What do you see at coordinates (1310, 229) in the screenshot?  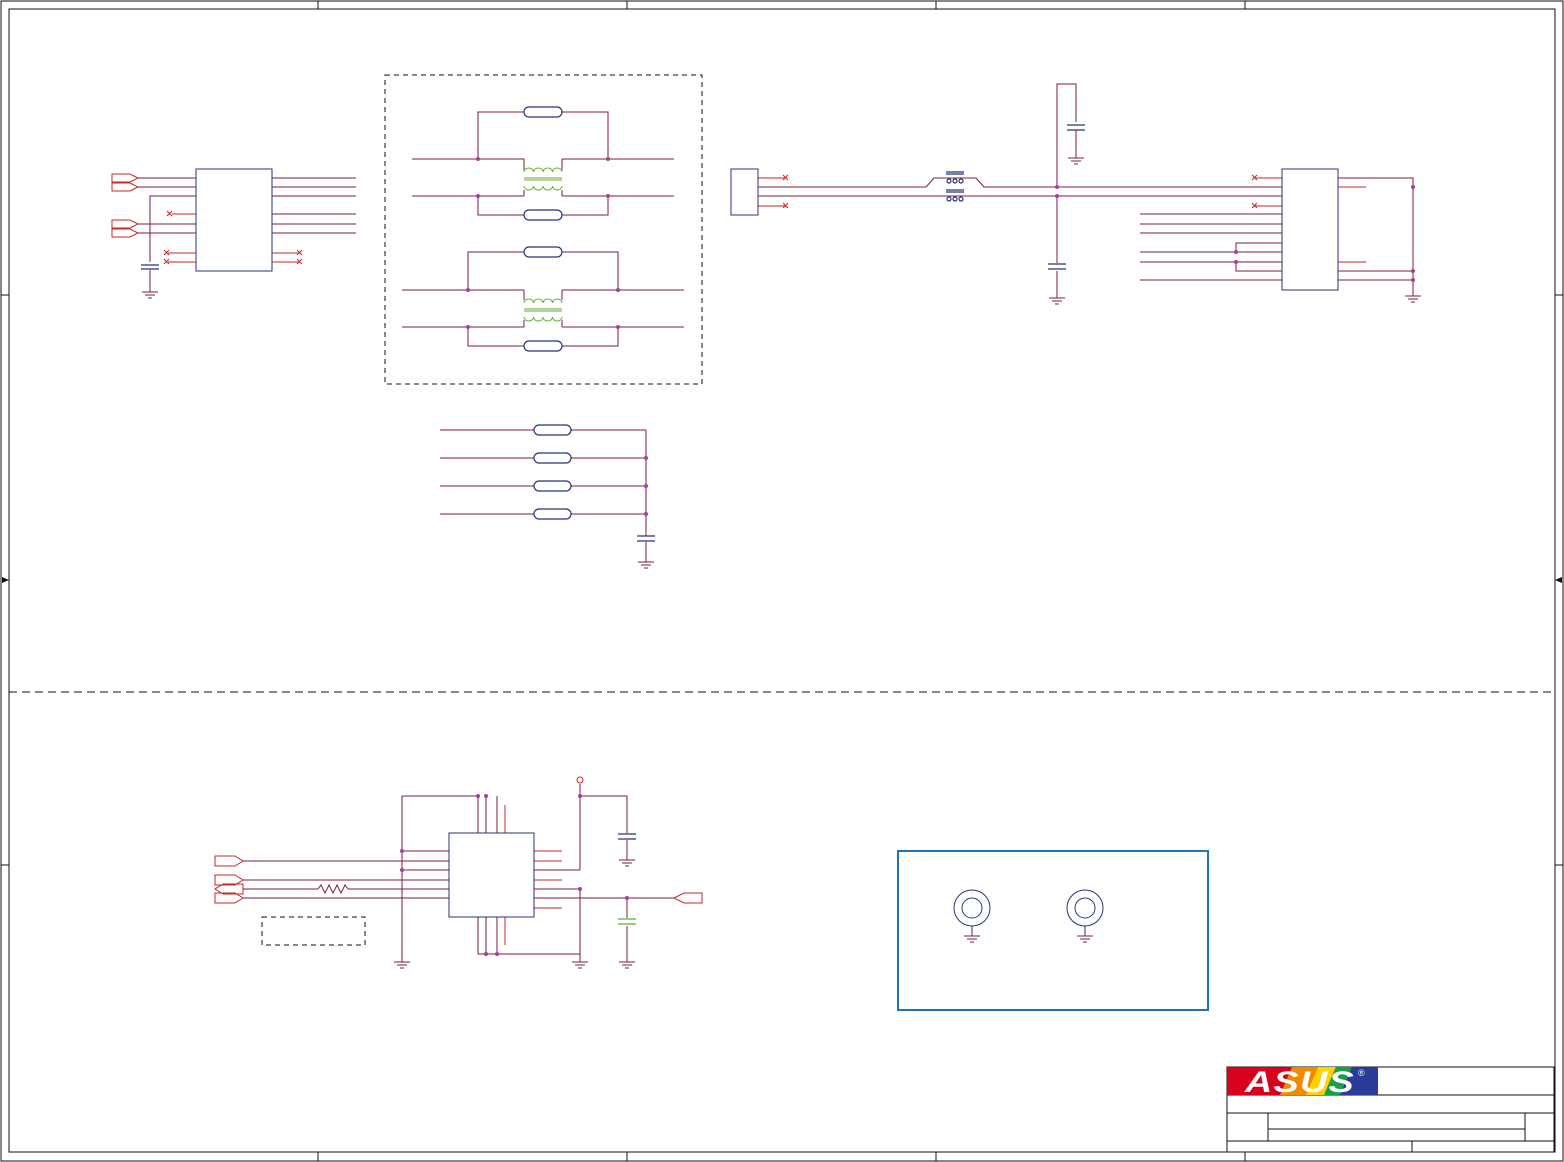 I see `usb-controller-ic` at bounding box center [1310, 229].